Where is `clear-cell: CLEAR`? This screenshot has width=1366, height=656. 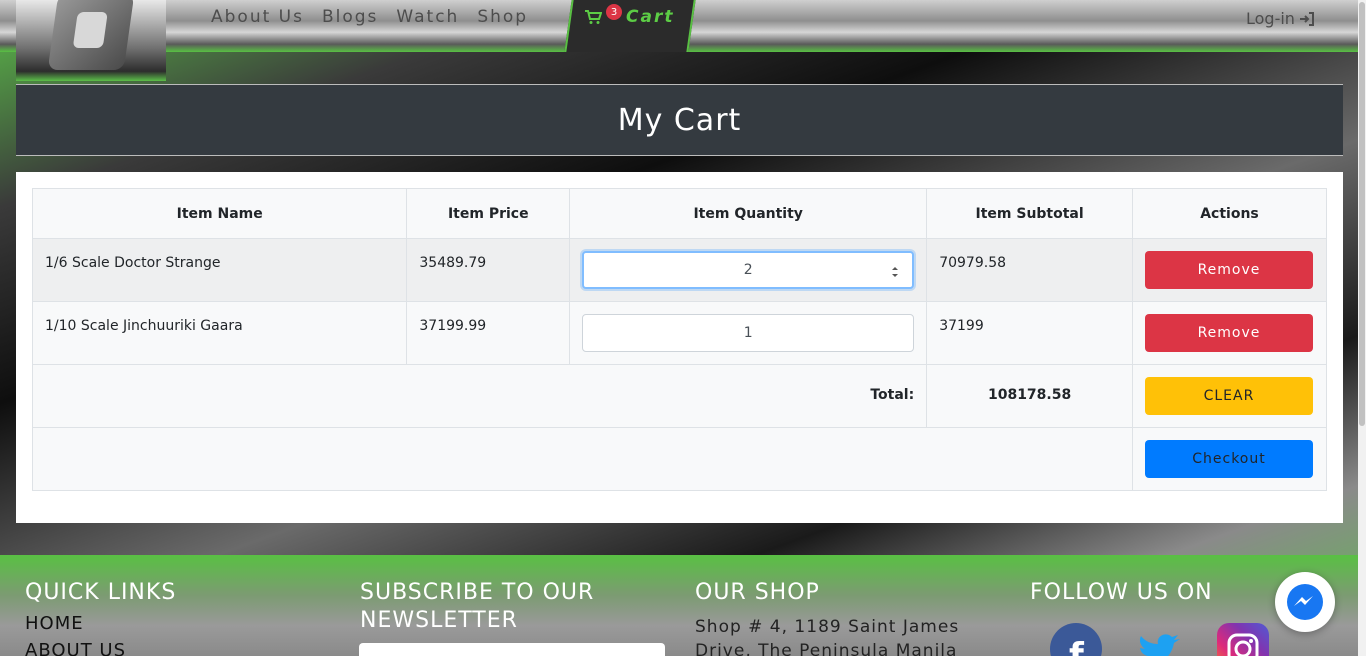
clear-cell: CLEAR is located at coordinates (1229, 396).